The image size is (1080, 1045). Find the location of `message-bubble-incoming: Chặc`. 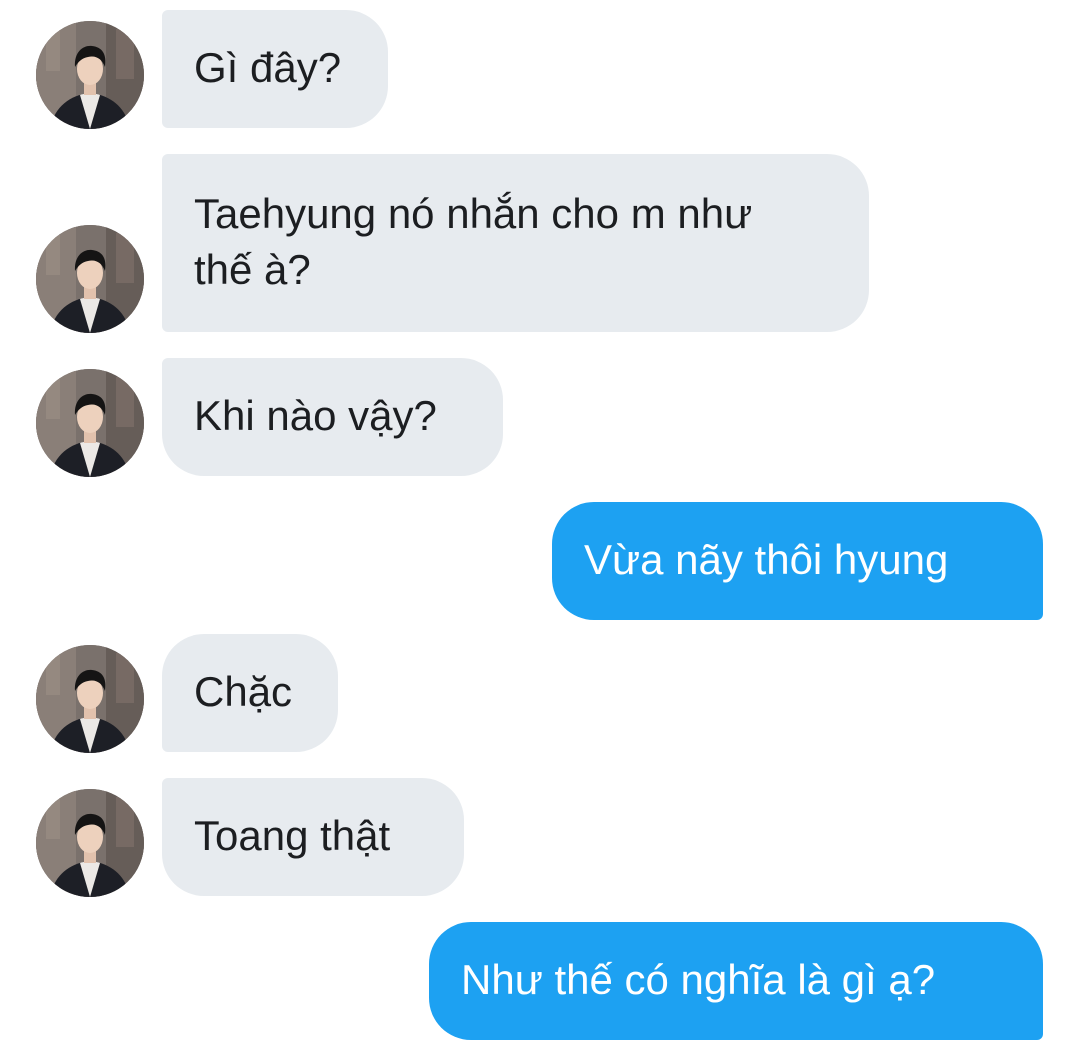

message-bubble-incoming: Chặc is located at coordinates (250, 693).